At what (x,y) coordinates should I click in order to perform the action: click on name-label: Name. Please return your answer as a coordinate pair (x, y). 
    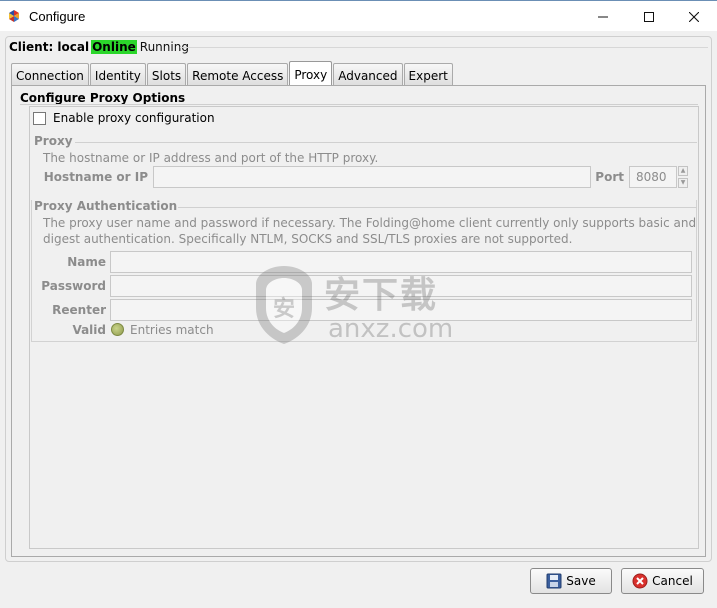
    Looking at the image, I should click on (86, 262).